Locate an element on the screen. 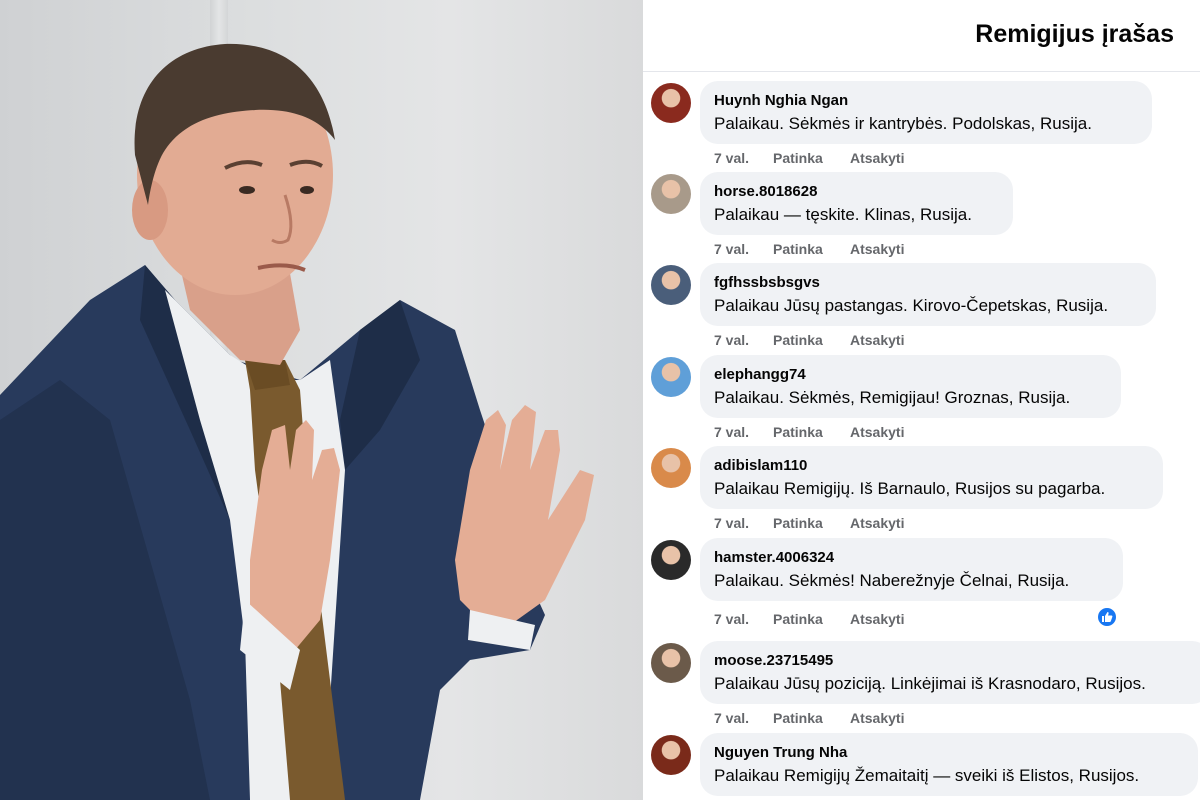 The height and width of the screenshot is (800, 1200). comment-author: adibislam110 is located at coordinates (931, 465).